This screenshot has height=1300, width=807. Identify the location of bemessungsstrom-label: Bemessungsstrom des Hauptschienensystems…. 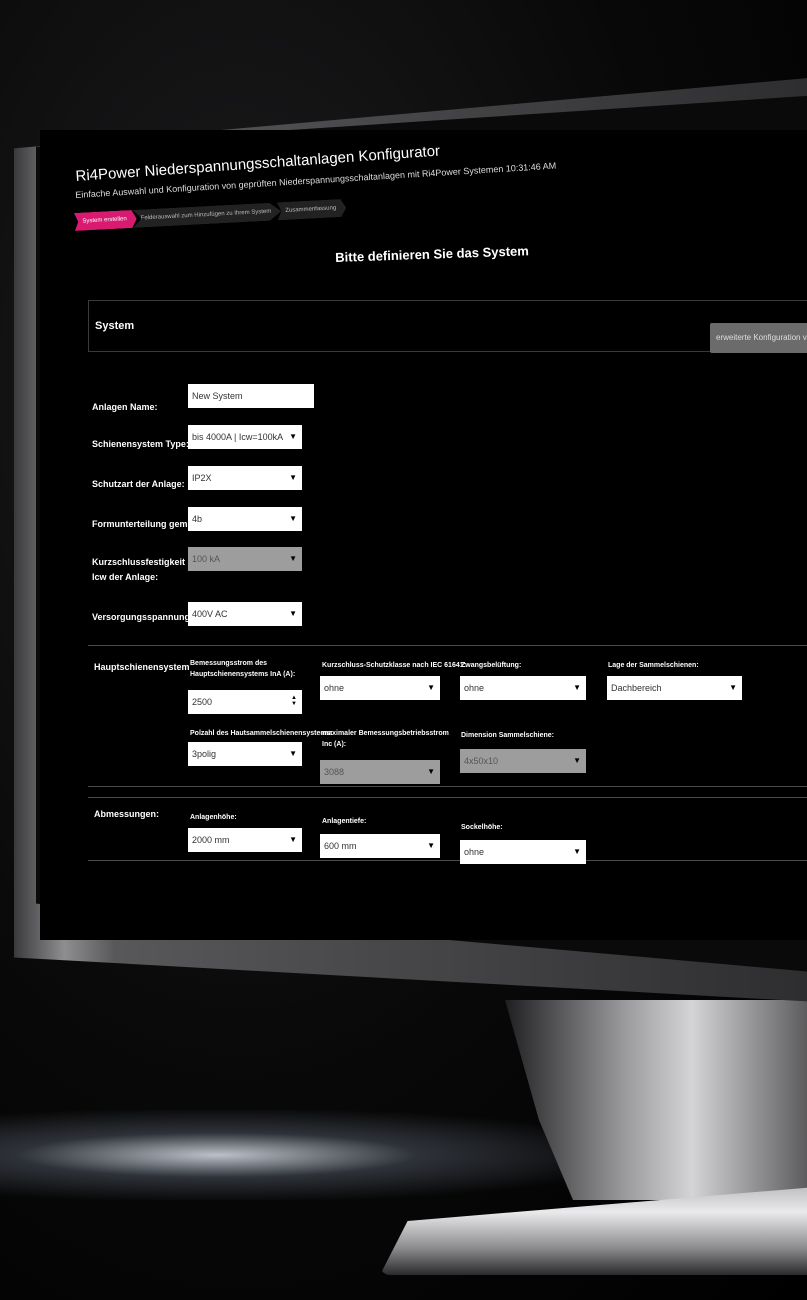
(243, 669).